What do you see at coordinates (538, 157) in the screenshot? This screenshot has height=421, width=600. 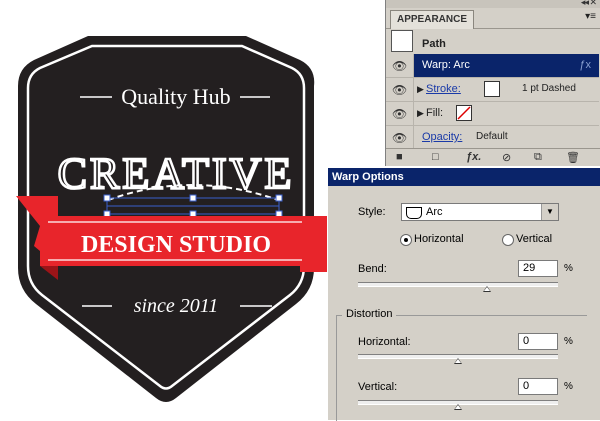 I see `duplicate-icon: ⧉` at bounding box center [538, 157].